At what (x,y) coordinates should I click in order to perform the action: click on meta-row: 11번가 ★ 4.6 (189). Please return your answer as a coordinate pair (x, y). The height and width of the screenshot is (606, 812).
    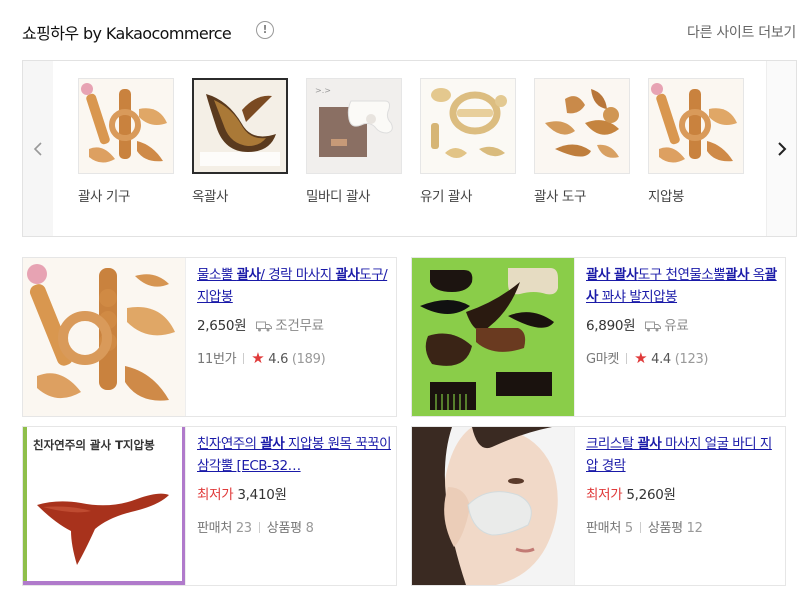
    Looking at the image, I should click on (294, 357).